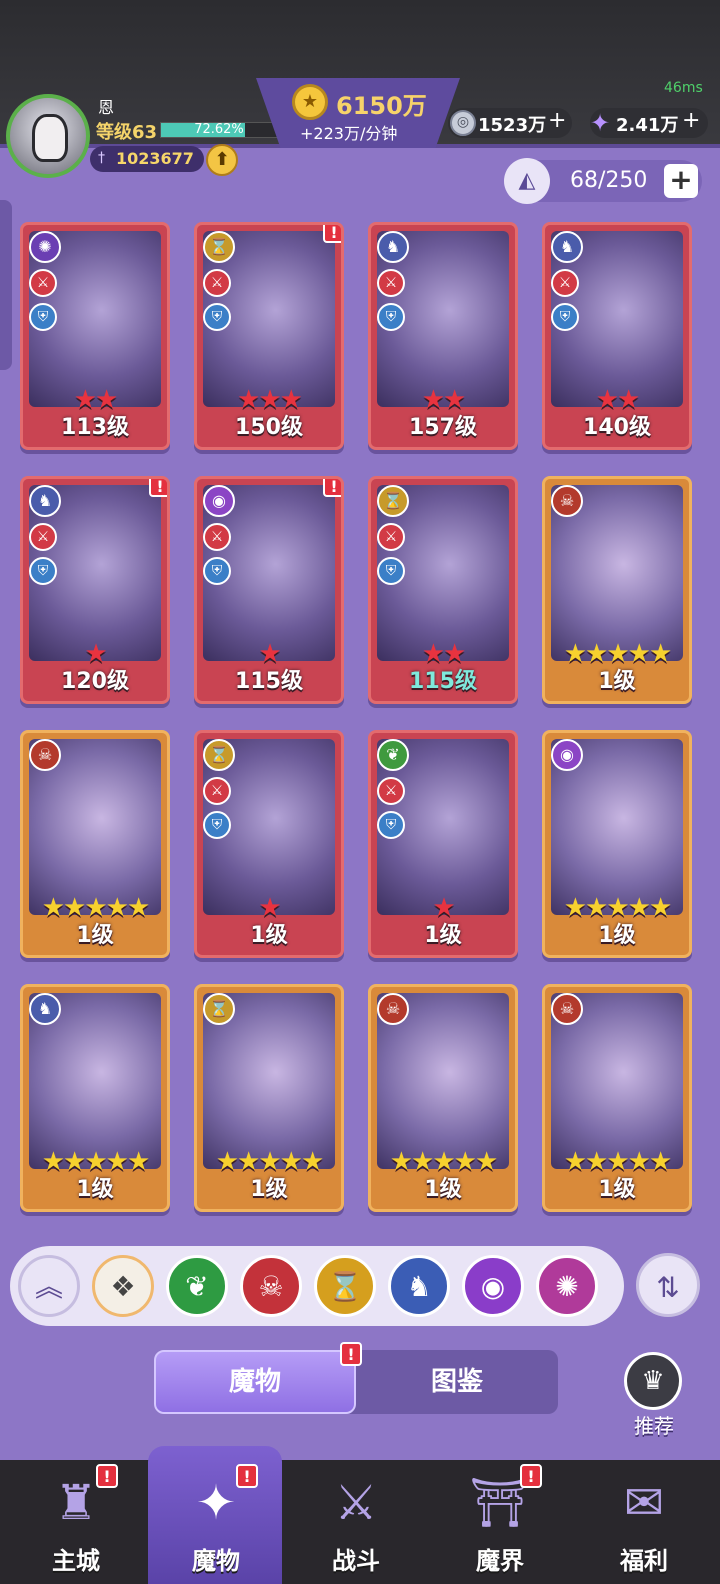  What do you see at coordinates (443, 844) in the screenshot?
I see `monster-card: ❦ ⚔ ⛨ ★ 1级` at bounding box center [443, 844].